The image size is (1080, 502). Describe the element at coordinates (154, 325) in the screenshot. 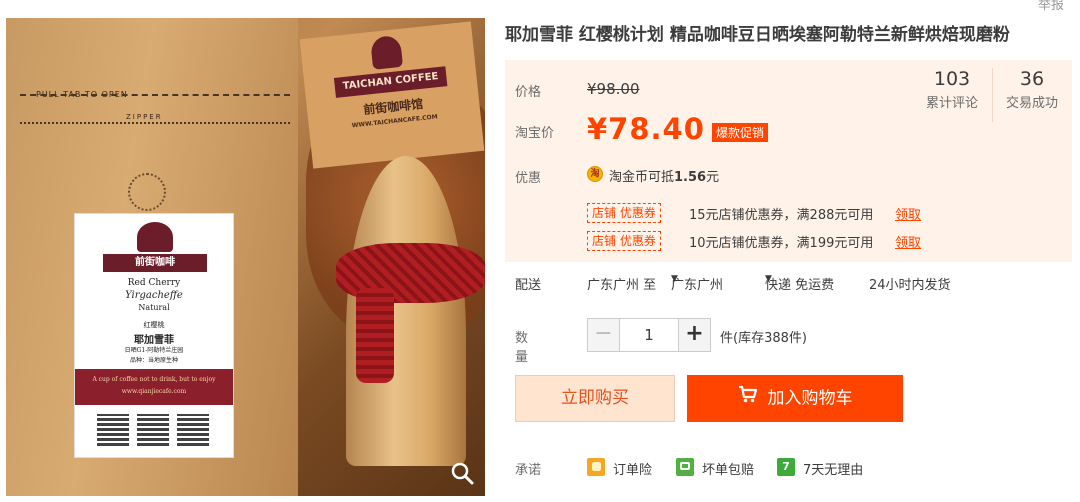

I see `label-cn1: 红樱桃` at that location.